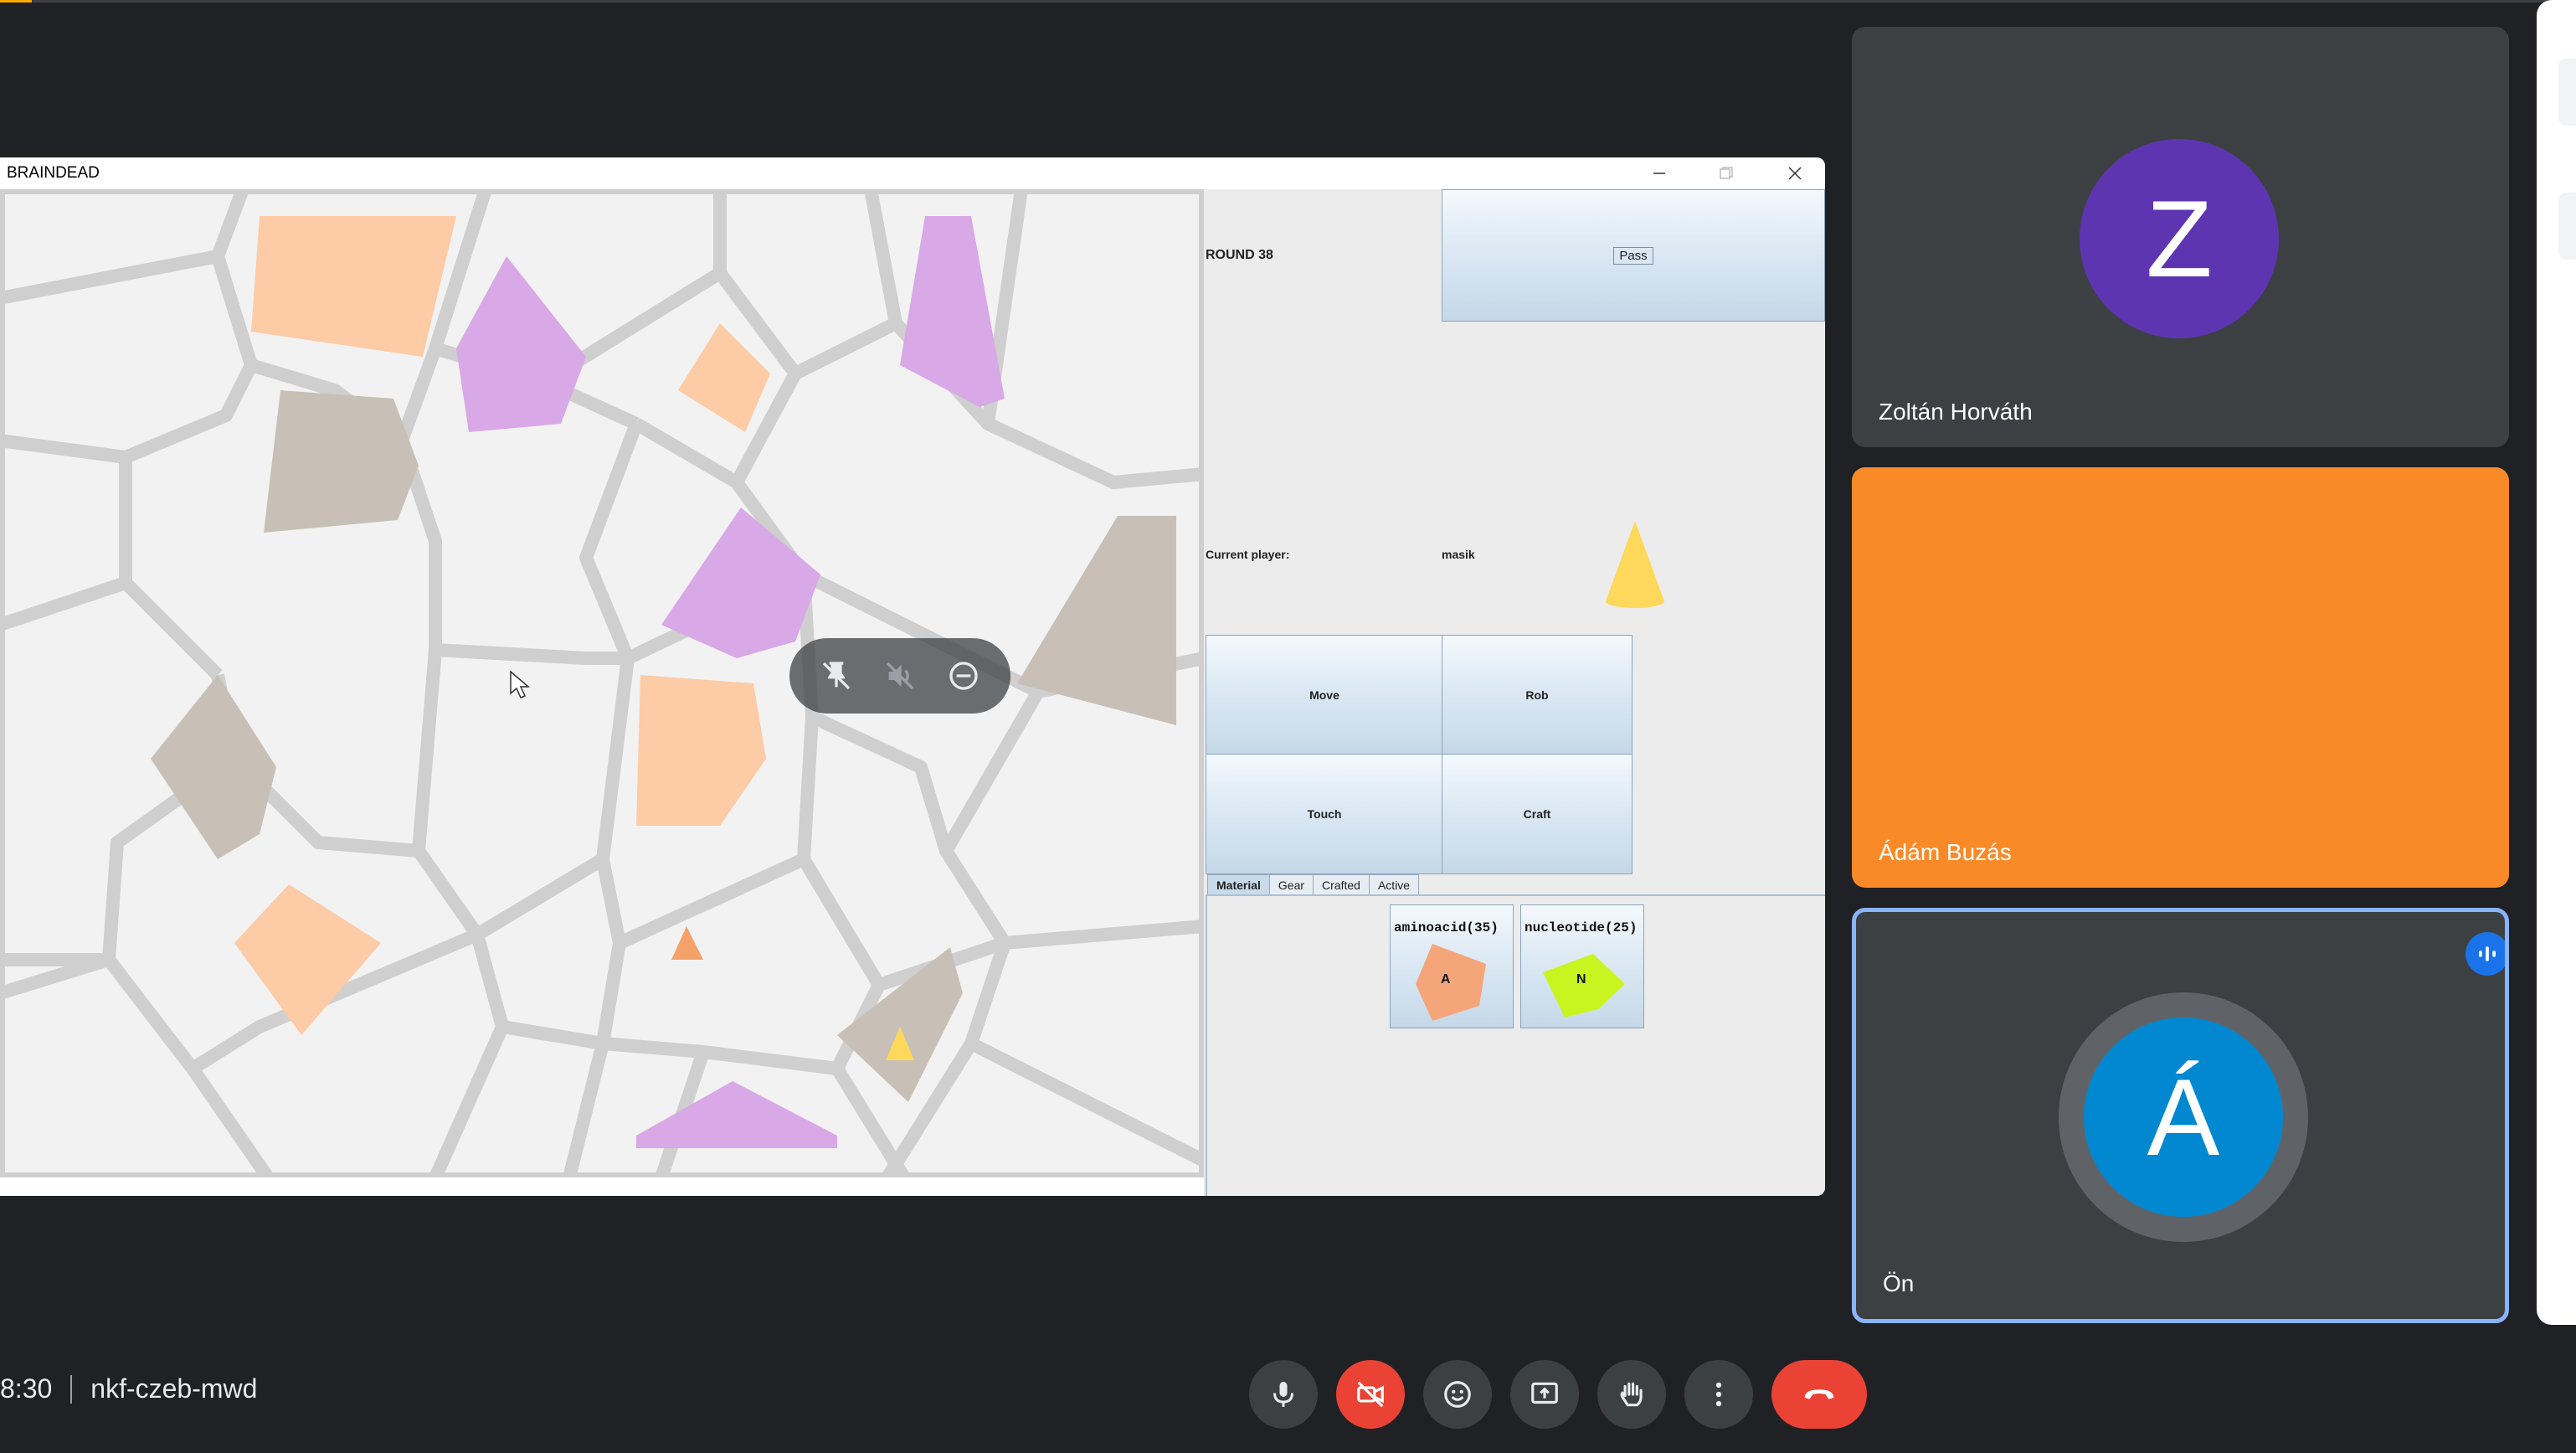 The height and width of the screenshot is (1453, 2576). I want to click on more-options-icon, so click(1719, 1395).